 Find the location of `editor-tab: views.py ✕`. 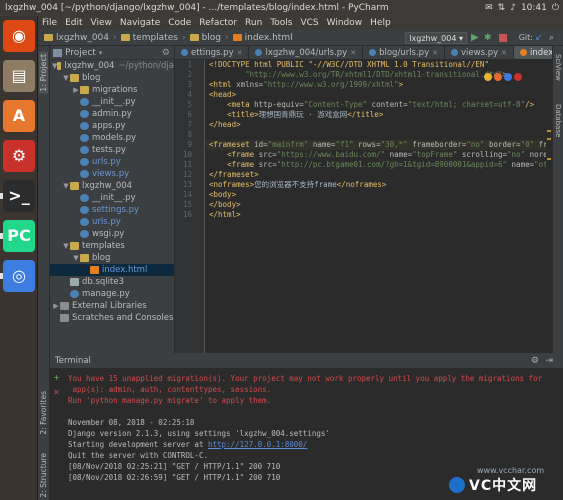

editor-tab: views.py ✕ is located at coordinates (480, 52).